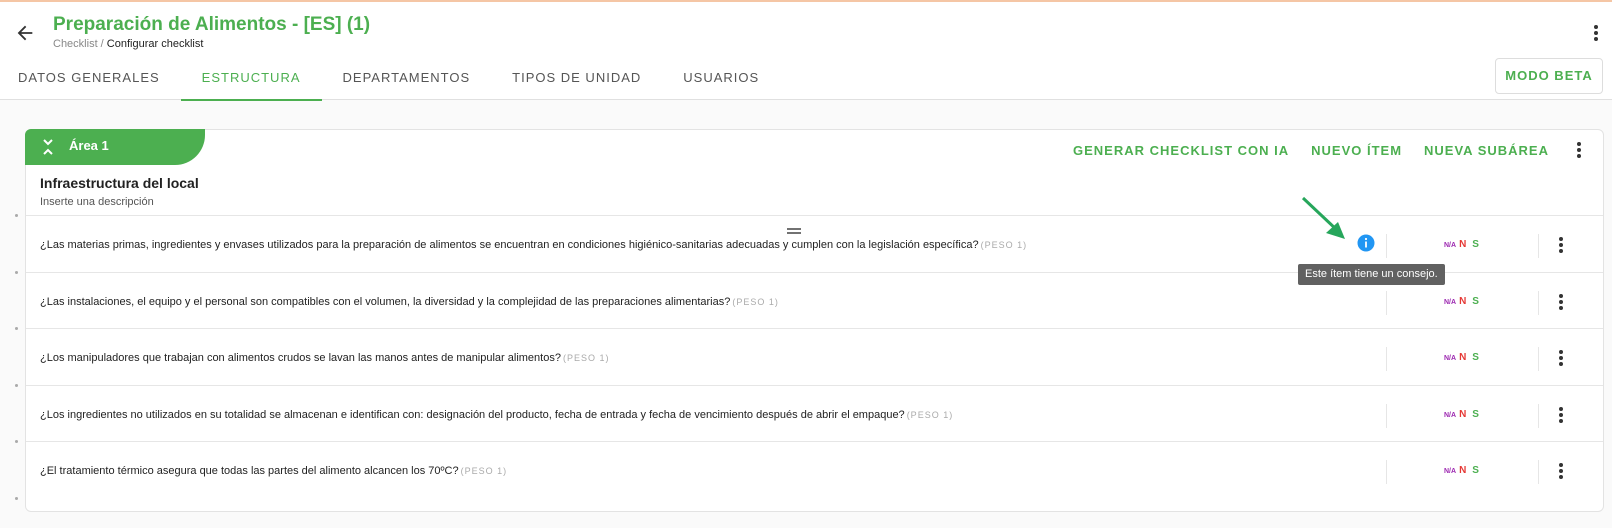  What do you see at coordinates (407, 81) in the screenshot?
I see `tab-departamentos: DEPARTAMENTOS` at bounding box center [407, 81].